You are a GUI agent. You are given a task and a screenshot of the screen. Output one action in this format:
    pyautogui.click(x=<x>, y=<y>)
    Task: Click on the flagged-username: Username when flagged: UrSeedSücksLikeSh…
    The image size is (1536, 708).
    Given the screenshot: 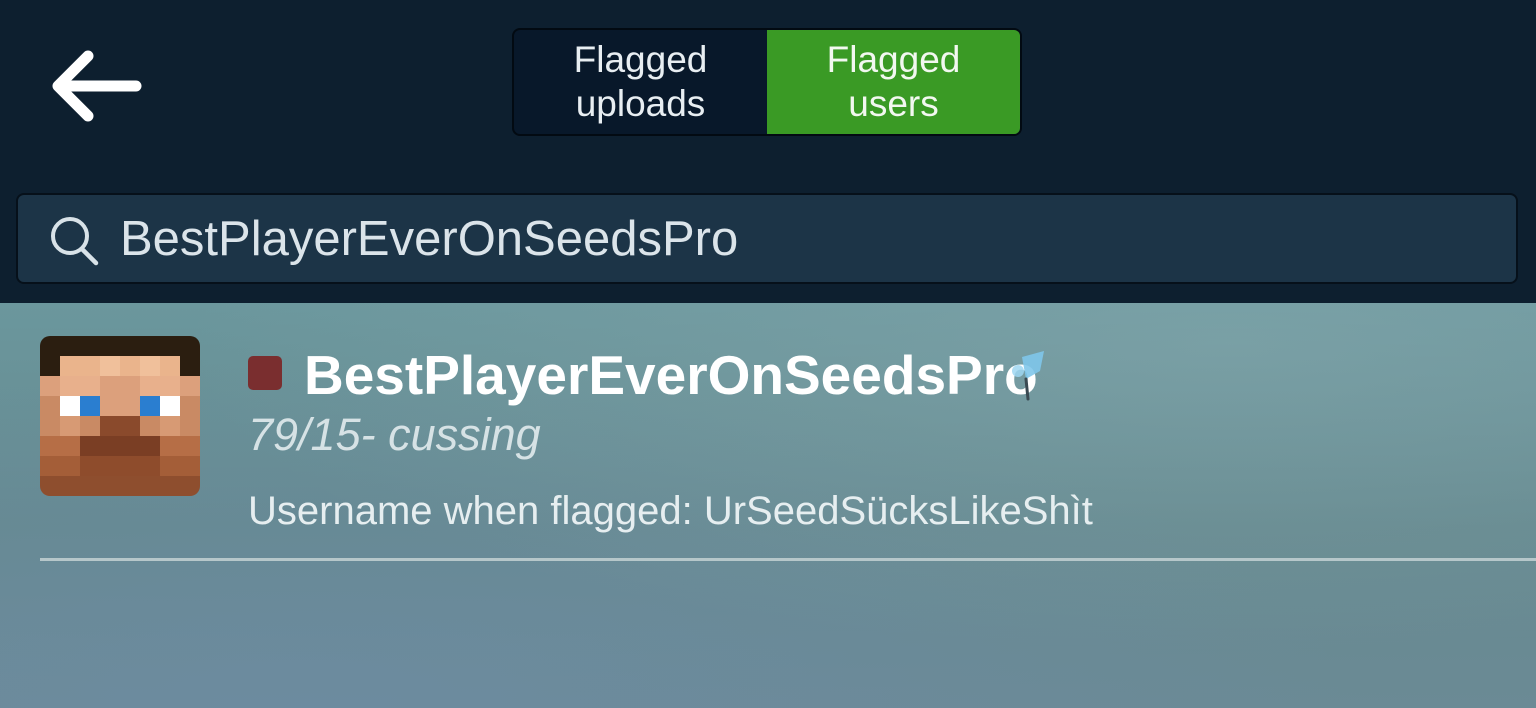 What is the action you would take?
    pyautogui.click(x=670, y=511)
    